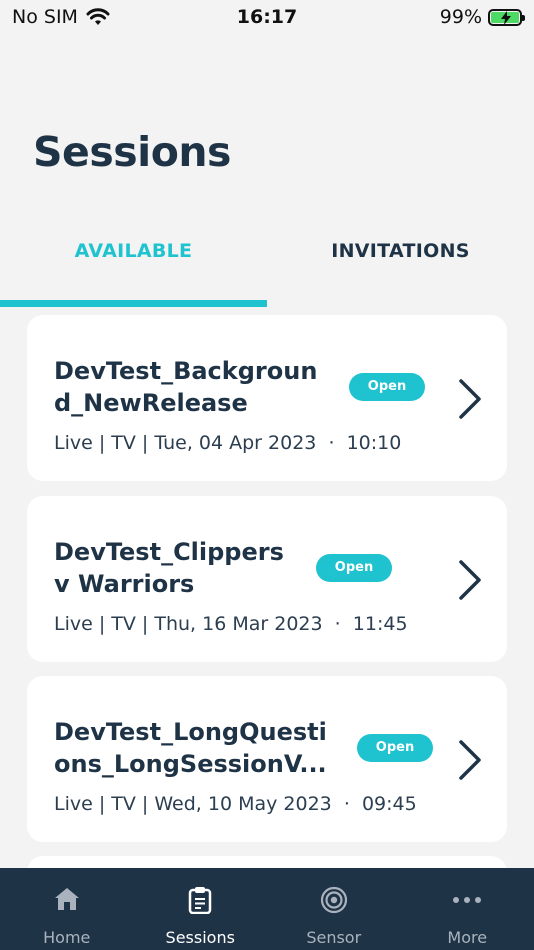 The width and height of the screenshot is (534, 950). Describe the element at coordinates (467, 937) in the screenshot. I see `nav-label-more: More` at that location.